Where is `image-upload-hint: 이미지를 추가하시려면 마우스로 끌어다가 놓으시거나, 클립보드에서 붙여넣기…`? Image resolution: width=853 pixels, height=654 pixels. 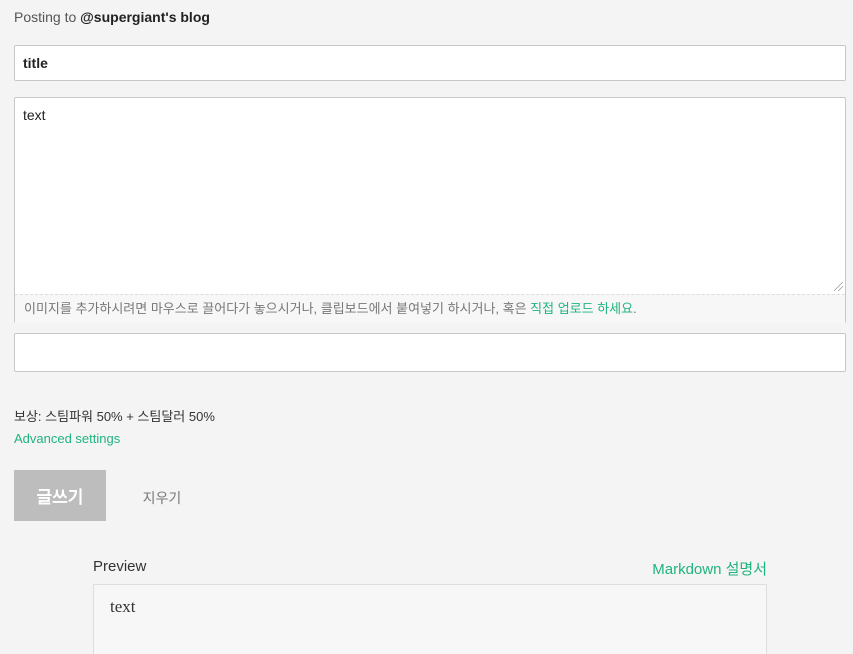 image-upload-hint: 이미지를 추가하시려면 마우스로 끌어다가 놓으시거나, 클립보드에서 붙여넣기… is located at coordinates (430, 308).